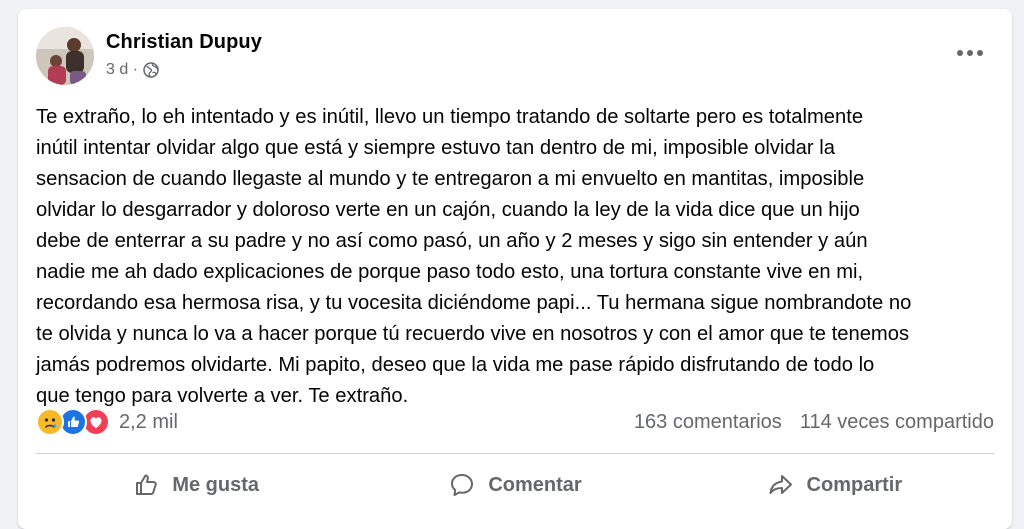 This screenshot has height=529, width=1024. I want to click on comment-icon, so click(462, 485).